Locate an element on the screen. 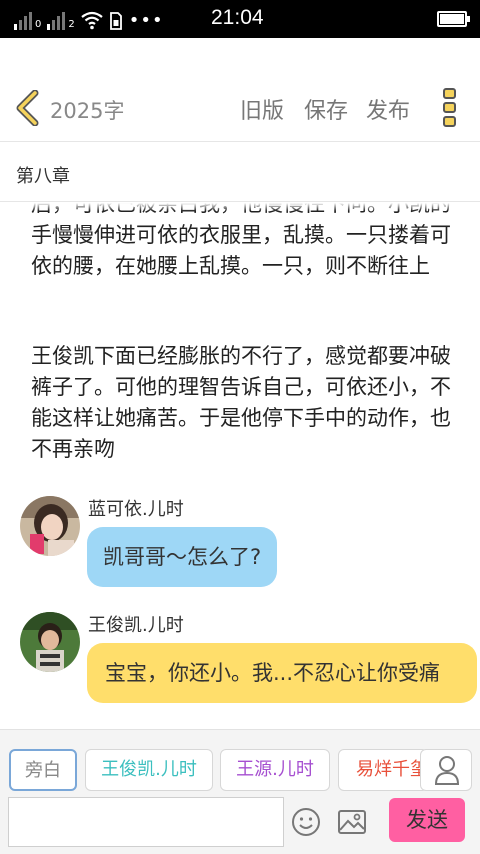 This screenshot has height=854, width=480. message-input is located at coordinates (146, 822).